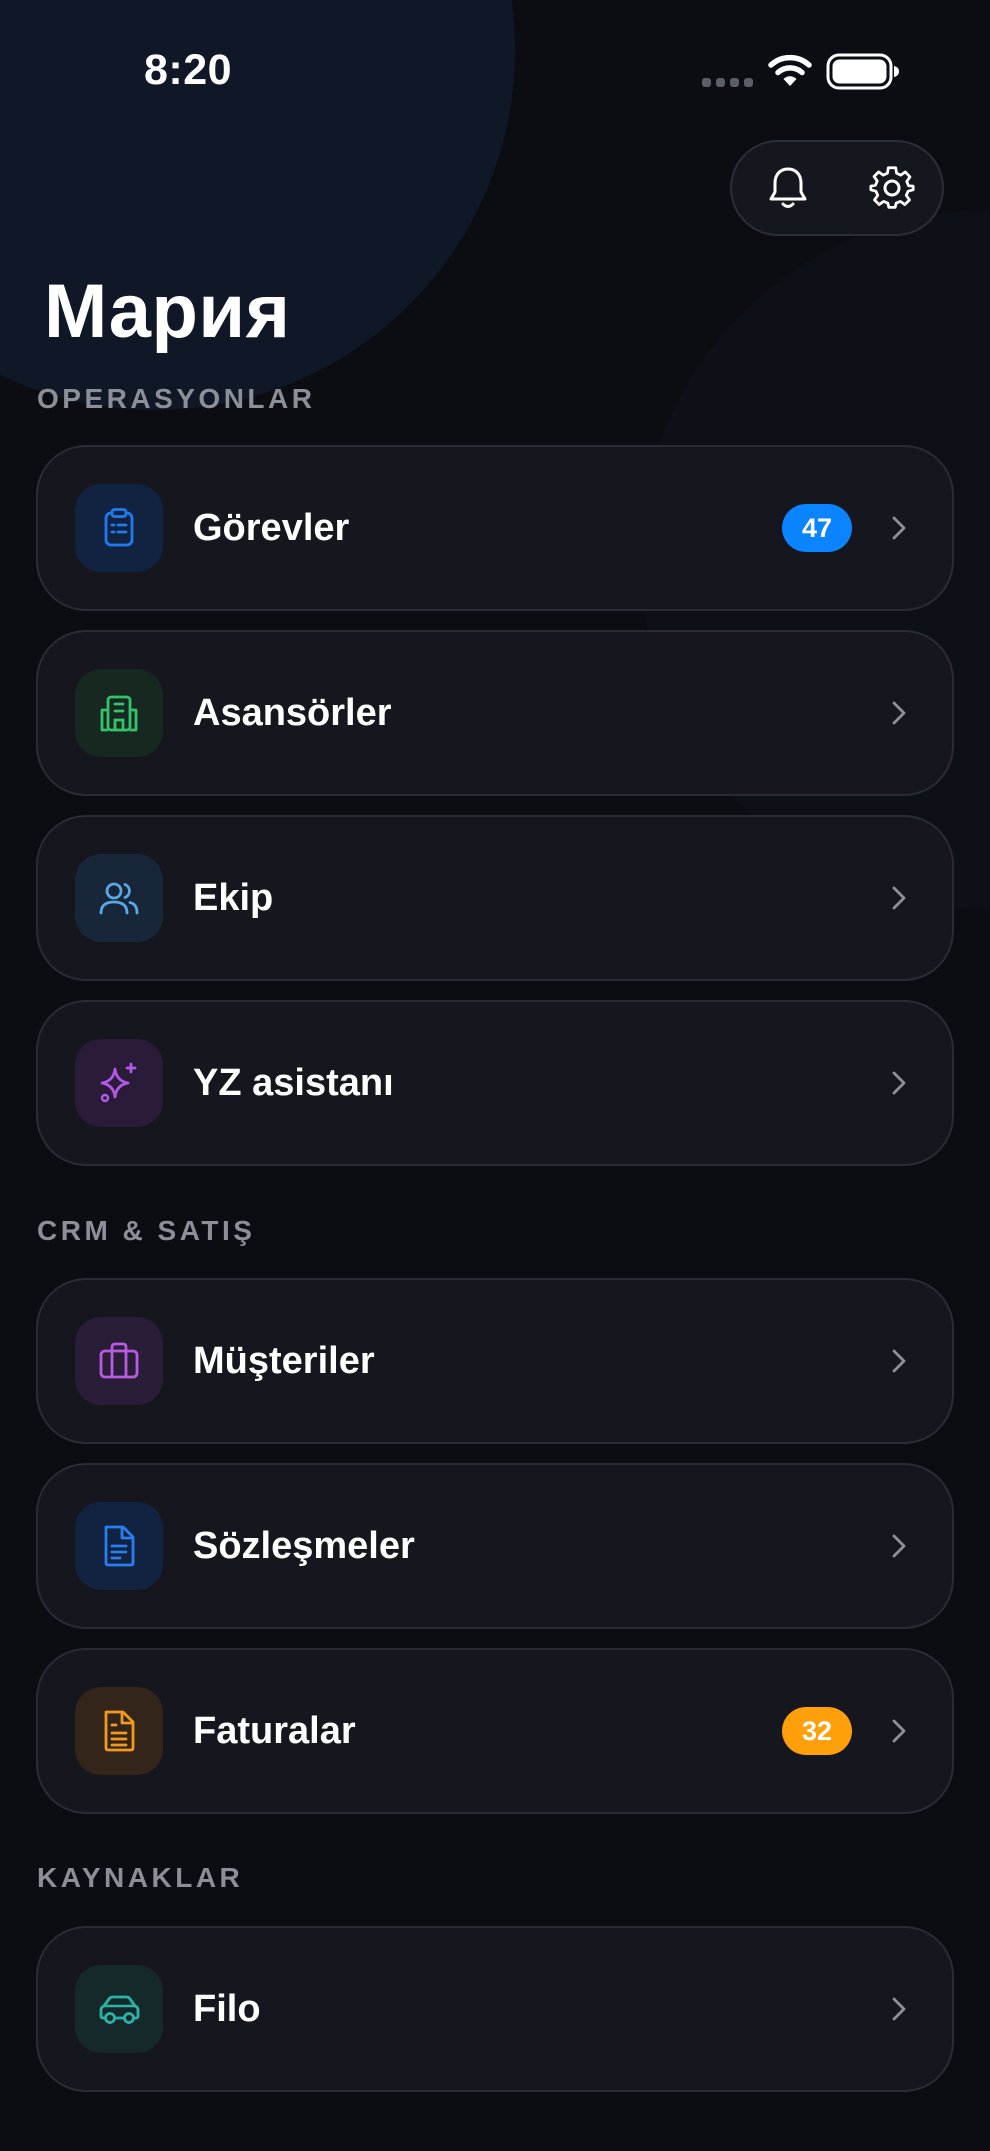  I want to click on menu-item-contracts: Sözleşmeler, so click(495, 1546).